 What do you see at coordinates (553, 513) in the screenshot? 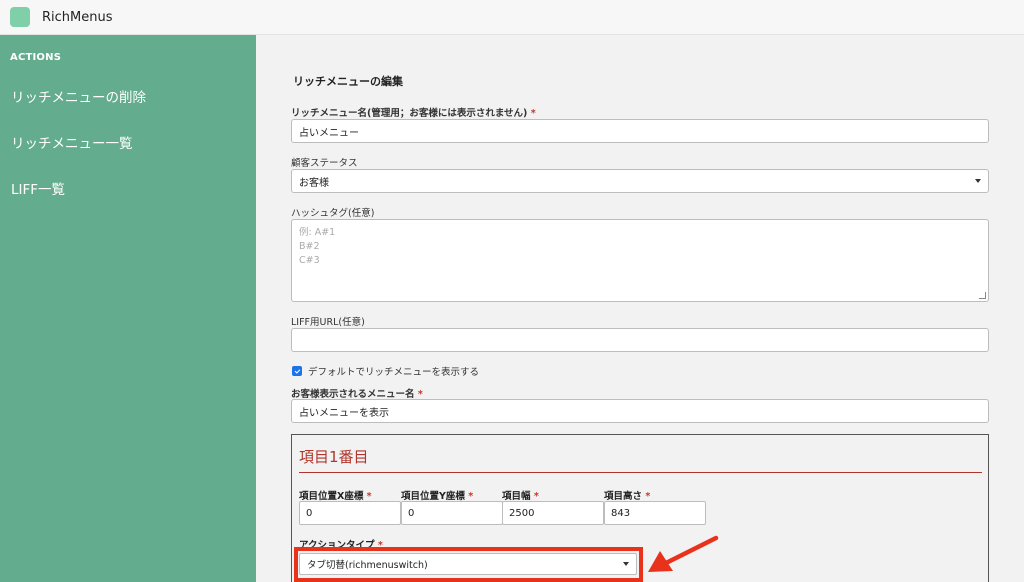
I see `item-width-input: 2500` at bounding box center [553, 513].